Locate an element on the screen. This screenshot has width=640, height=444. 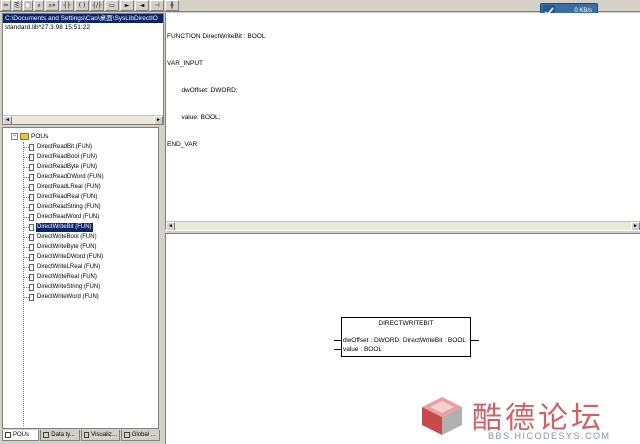
declaration-hscrollbar: ◄ ► is located at coordinates (403, 225).